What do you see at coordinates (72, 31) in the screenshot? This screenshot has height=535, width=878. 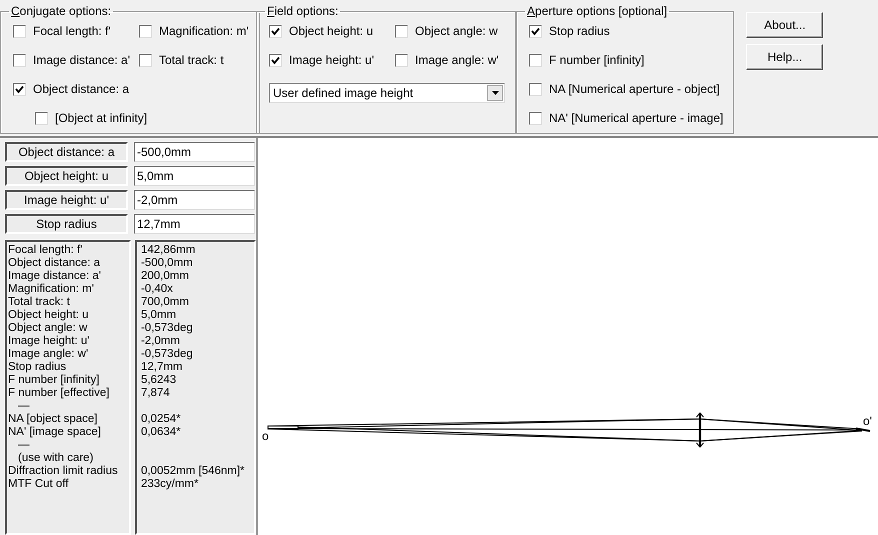 I see `checkbox-label: Focal length: f'` at bounding box center [72, 31].